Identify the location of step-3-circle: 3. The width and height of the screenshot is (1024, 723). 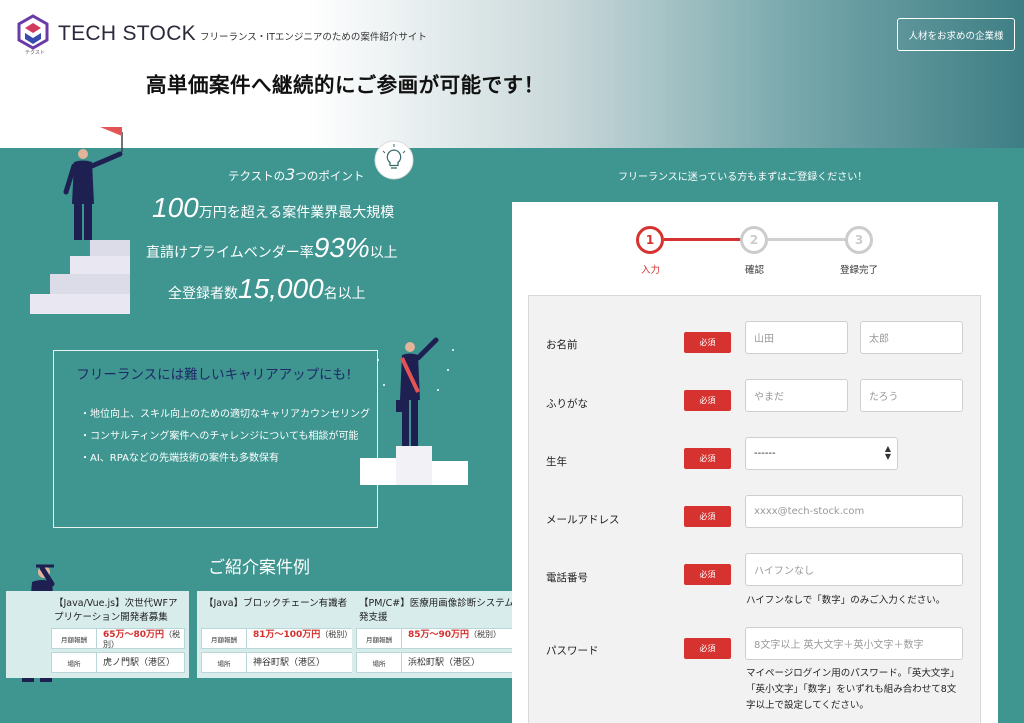
(859, 240).